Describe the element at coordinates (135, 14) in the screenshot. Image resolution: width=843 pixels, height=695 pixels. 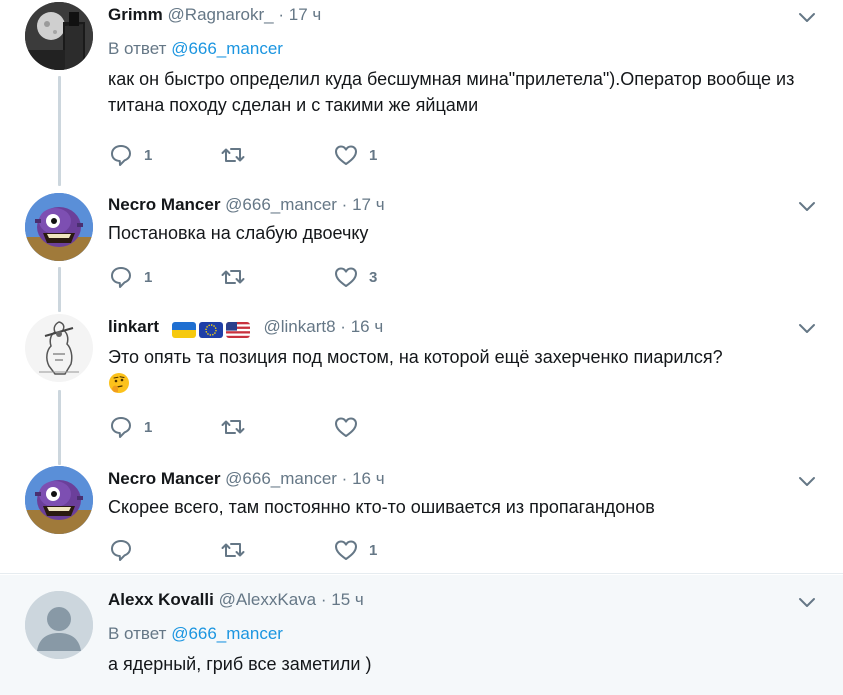
I see `author-name: Grimm` at that location.